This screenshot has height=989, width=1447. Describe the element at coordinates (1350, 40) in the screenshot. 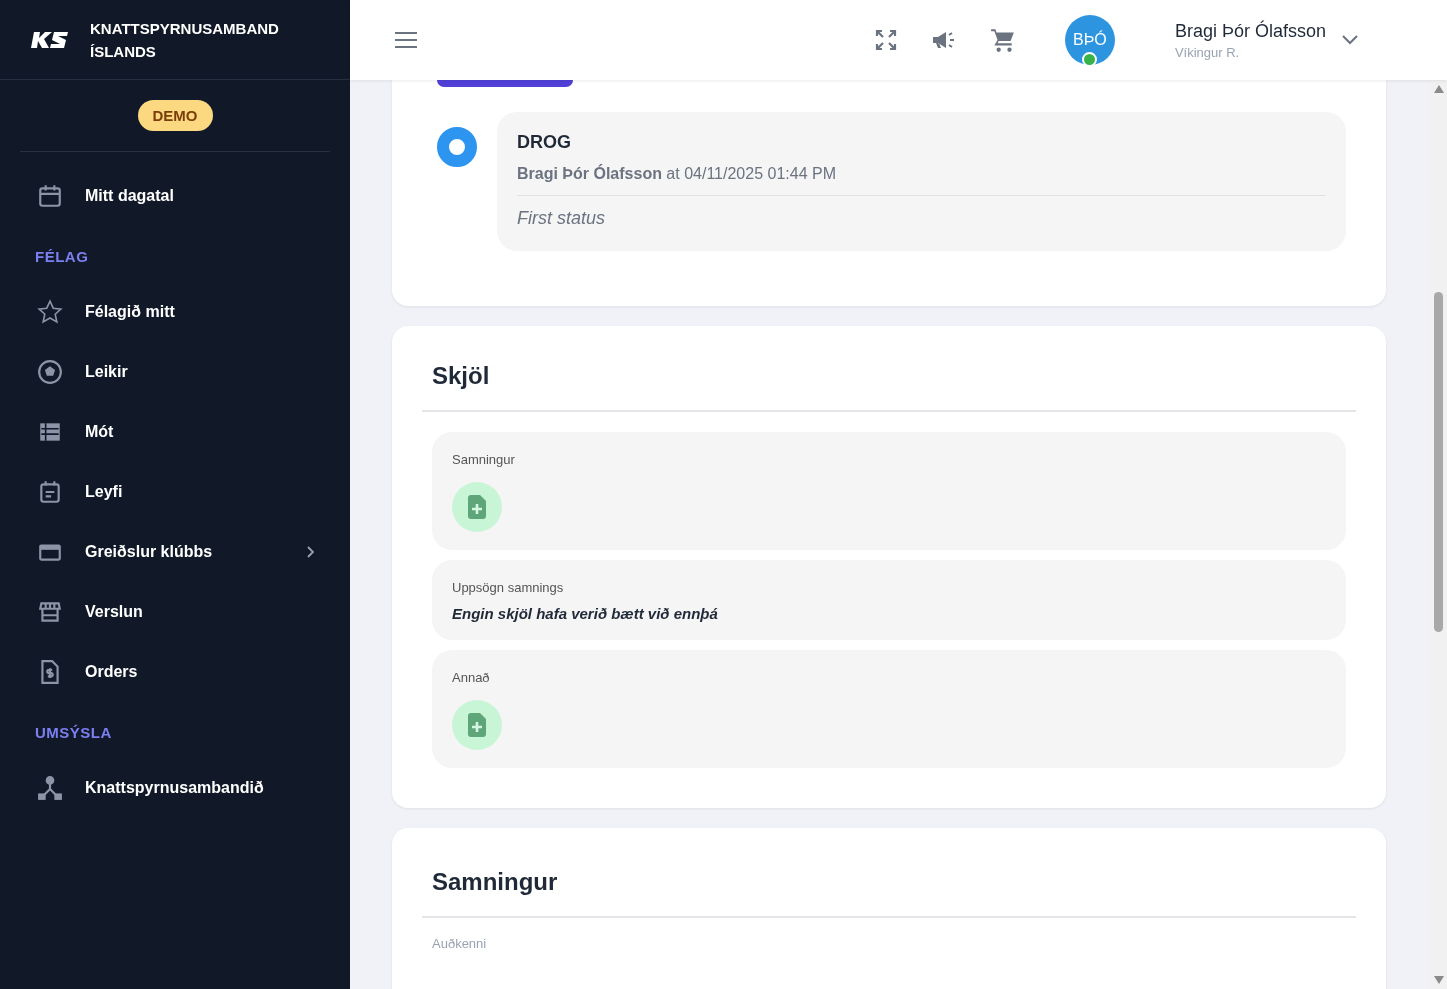

I see `chevron-down-icon` at that location.